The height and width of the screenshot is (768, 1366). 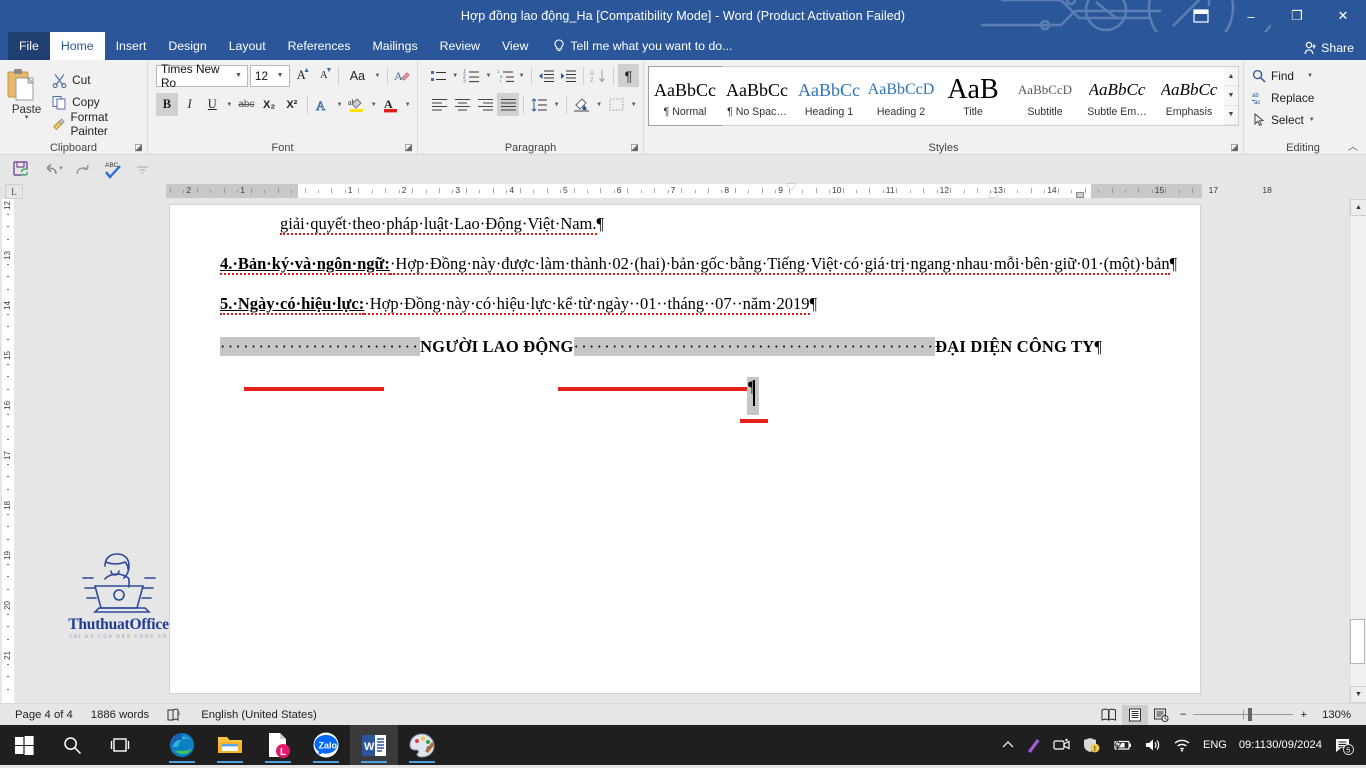 What do you see at coordinates (1357, 451) in the screenshot?
I see `vertical-scrollbar: ▲ ▼` at bounding box center [1357, 451].